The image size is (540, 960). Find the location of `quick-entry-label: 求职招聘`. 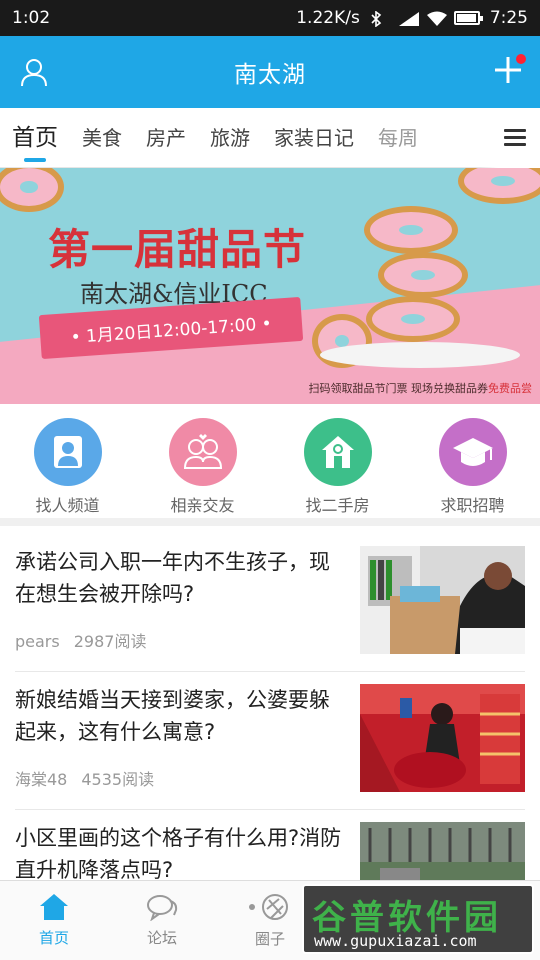

quick-entry-label: 求职招聘 is located at coordinates (472, 505).